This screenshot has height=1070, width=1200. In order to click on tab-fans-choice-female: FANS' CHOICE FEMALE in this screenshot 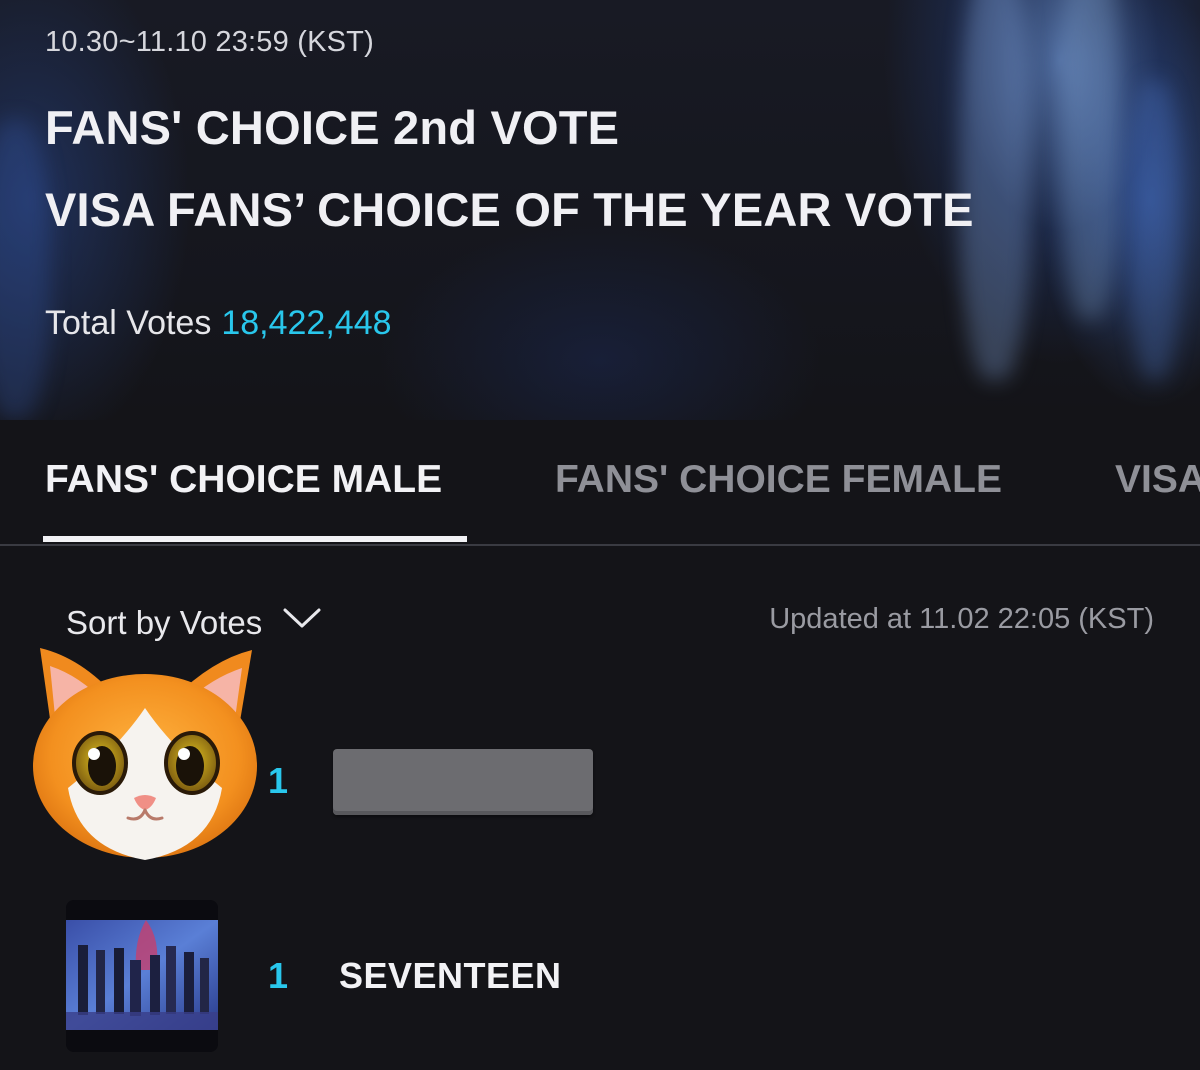, I will do `click(778, 480)`.